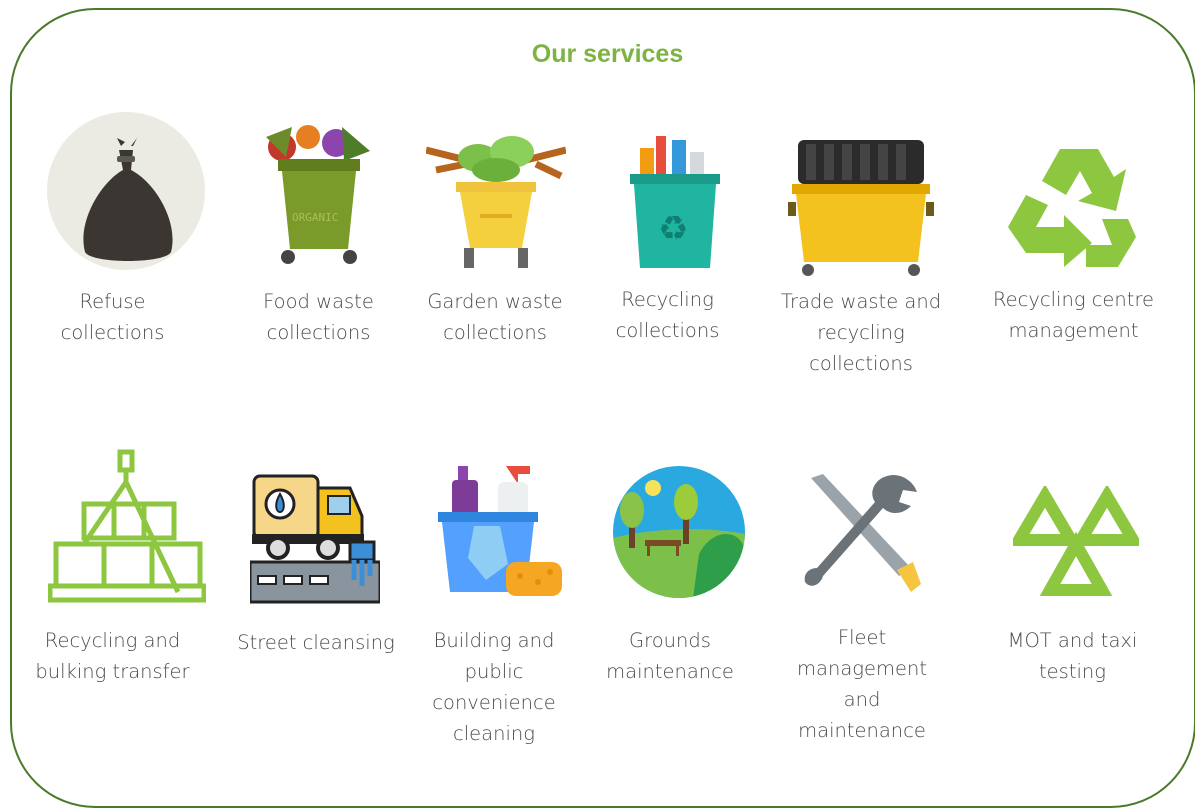 Image resolution: width=1195 pixels, height=808 pixels. Describe the element at coordinates (862, 637) in the screenshot. I see `label-line: Fleet` at that location.